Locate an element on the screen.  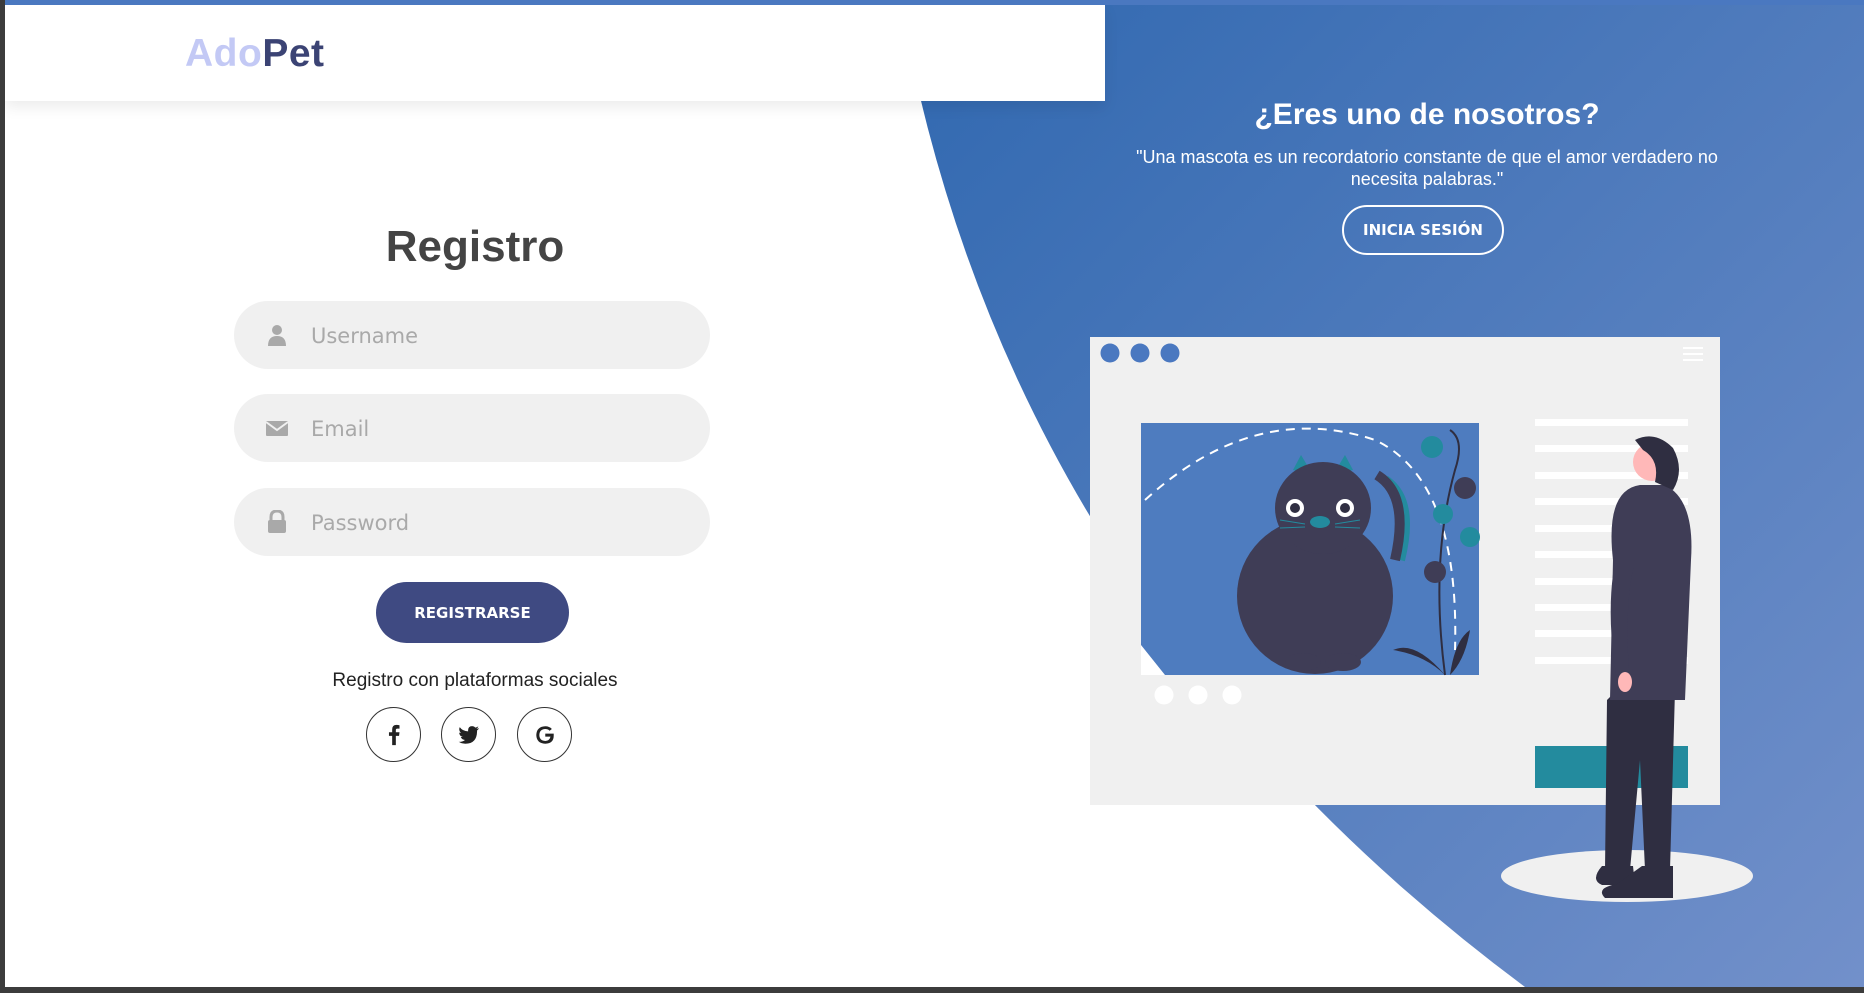
user-icon is located at coordinates (277, 335).